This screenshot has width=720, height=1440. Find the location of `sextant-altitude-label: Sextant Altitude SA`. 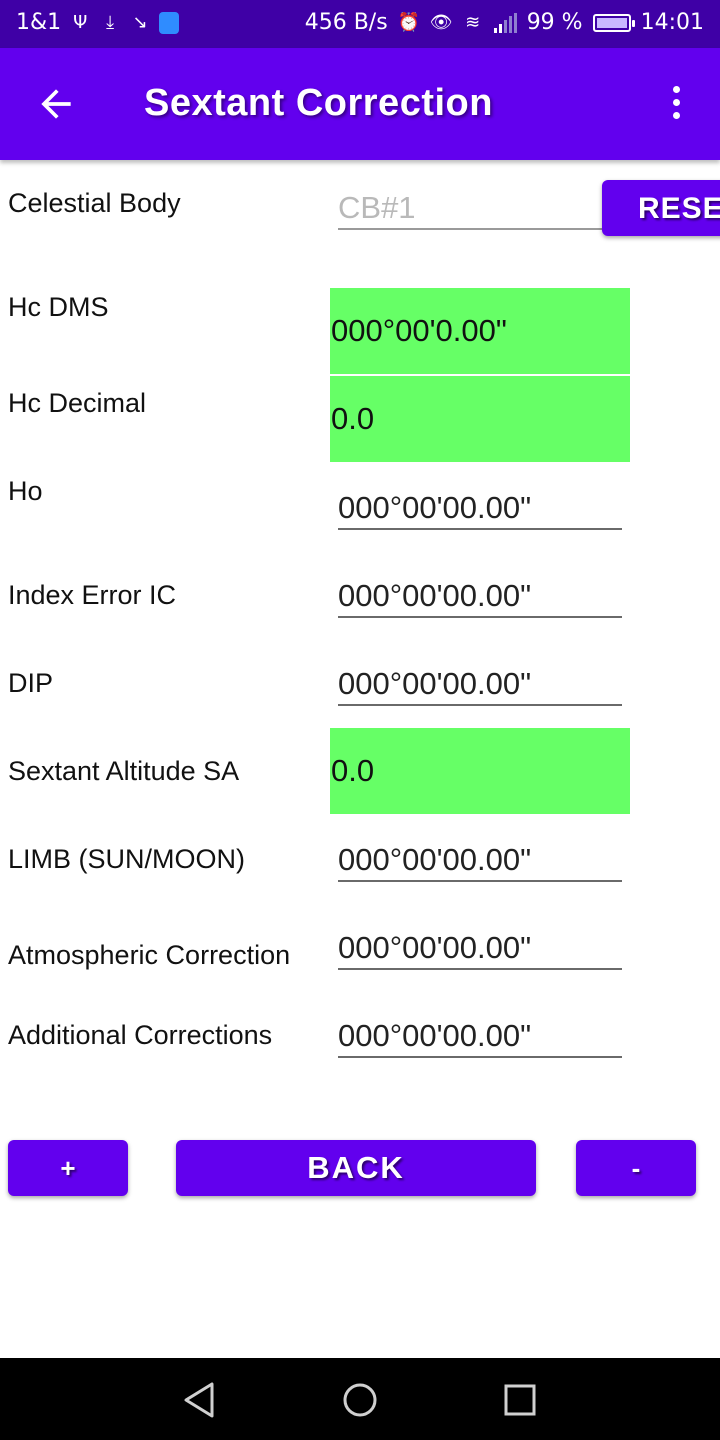

sextant-altitude-label: Sextant Altitude SA is located at coordinates (124, 771).